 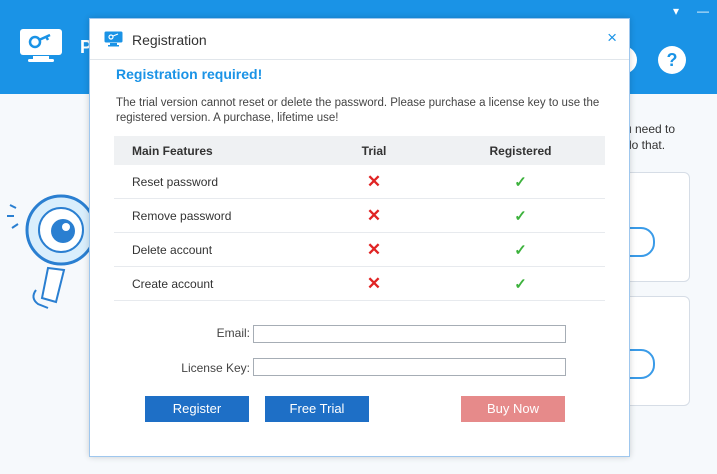 What do you see at coordinates (317, 409) in the screenshot?
I see `free-trial-button: Free Trial` at bounding box center [317, 409].